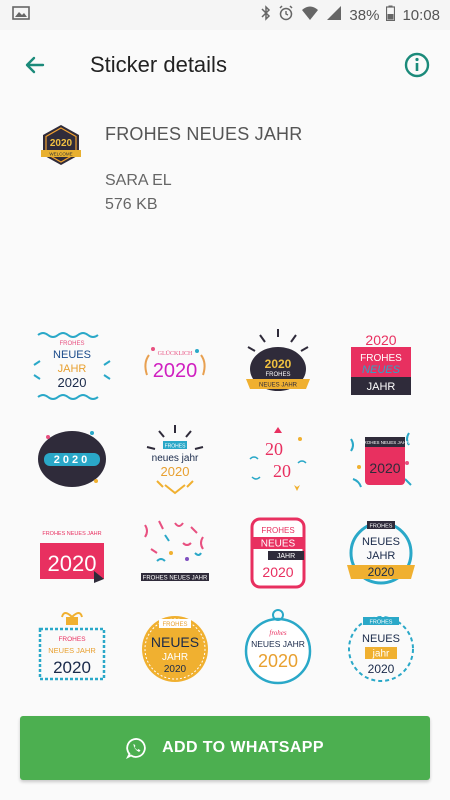 The image size is (450, 800). What do you see at coordinates (243, 747) in the screenshot?
I see `add-button-label: ADD TO WHATSAPP` at bounding box center [243, 747].